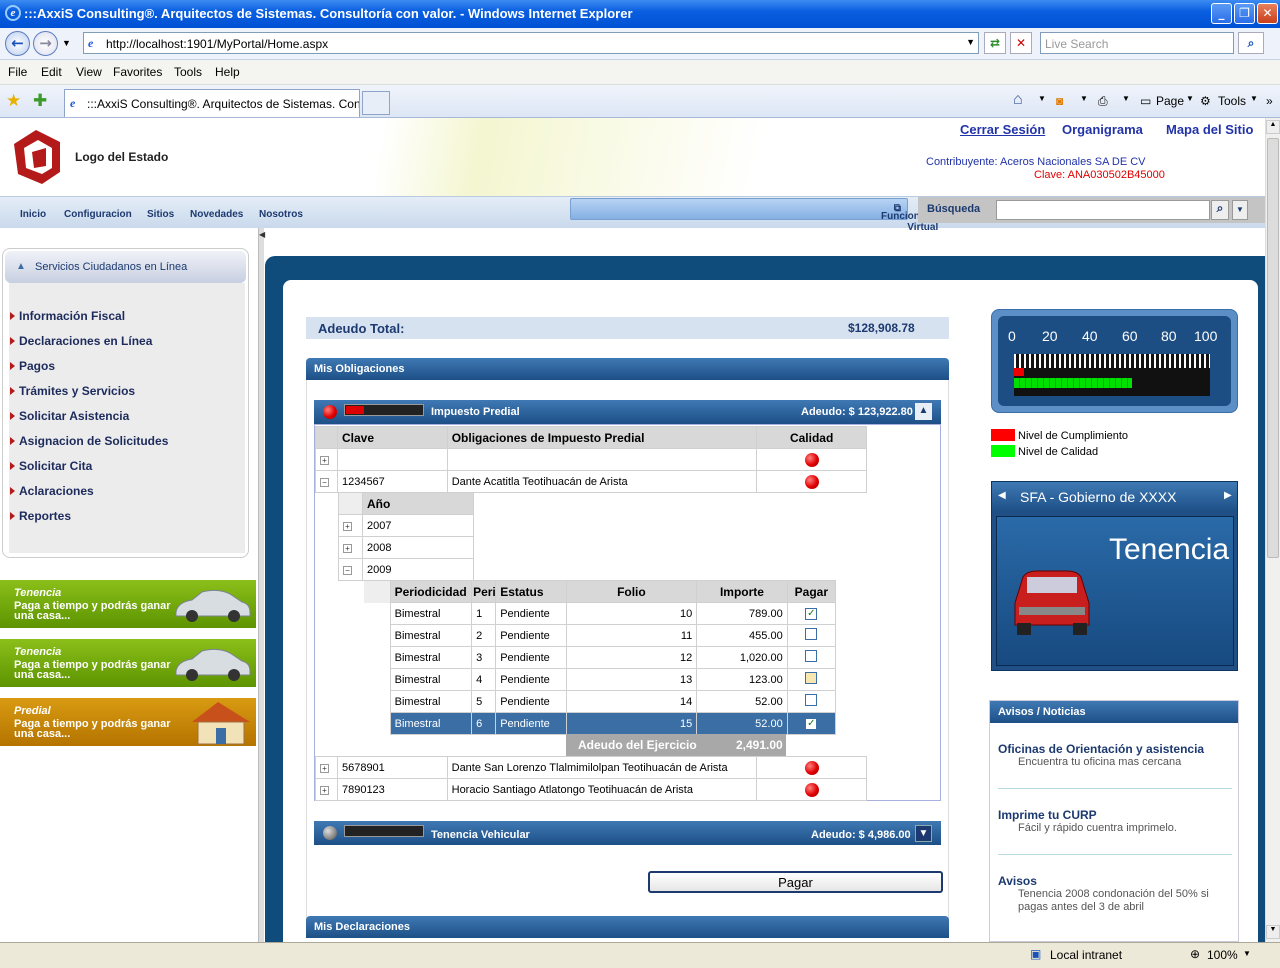 The width and height of the screenshot is (1280, 968). What do you see at coordinates (970, 42) in the screenshot?
I see `url-dropdown-icon: ▼` at bounding box center [970, 42].